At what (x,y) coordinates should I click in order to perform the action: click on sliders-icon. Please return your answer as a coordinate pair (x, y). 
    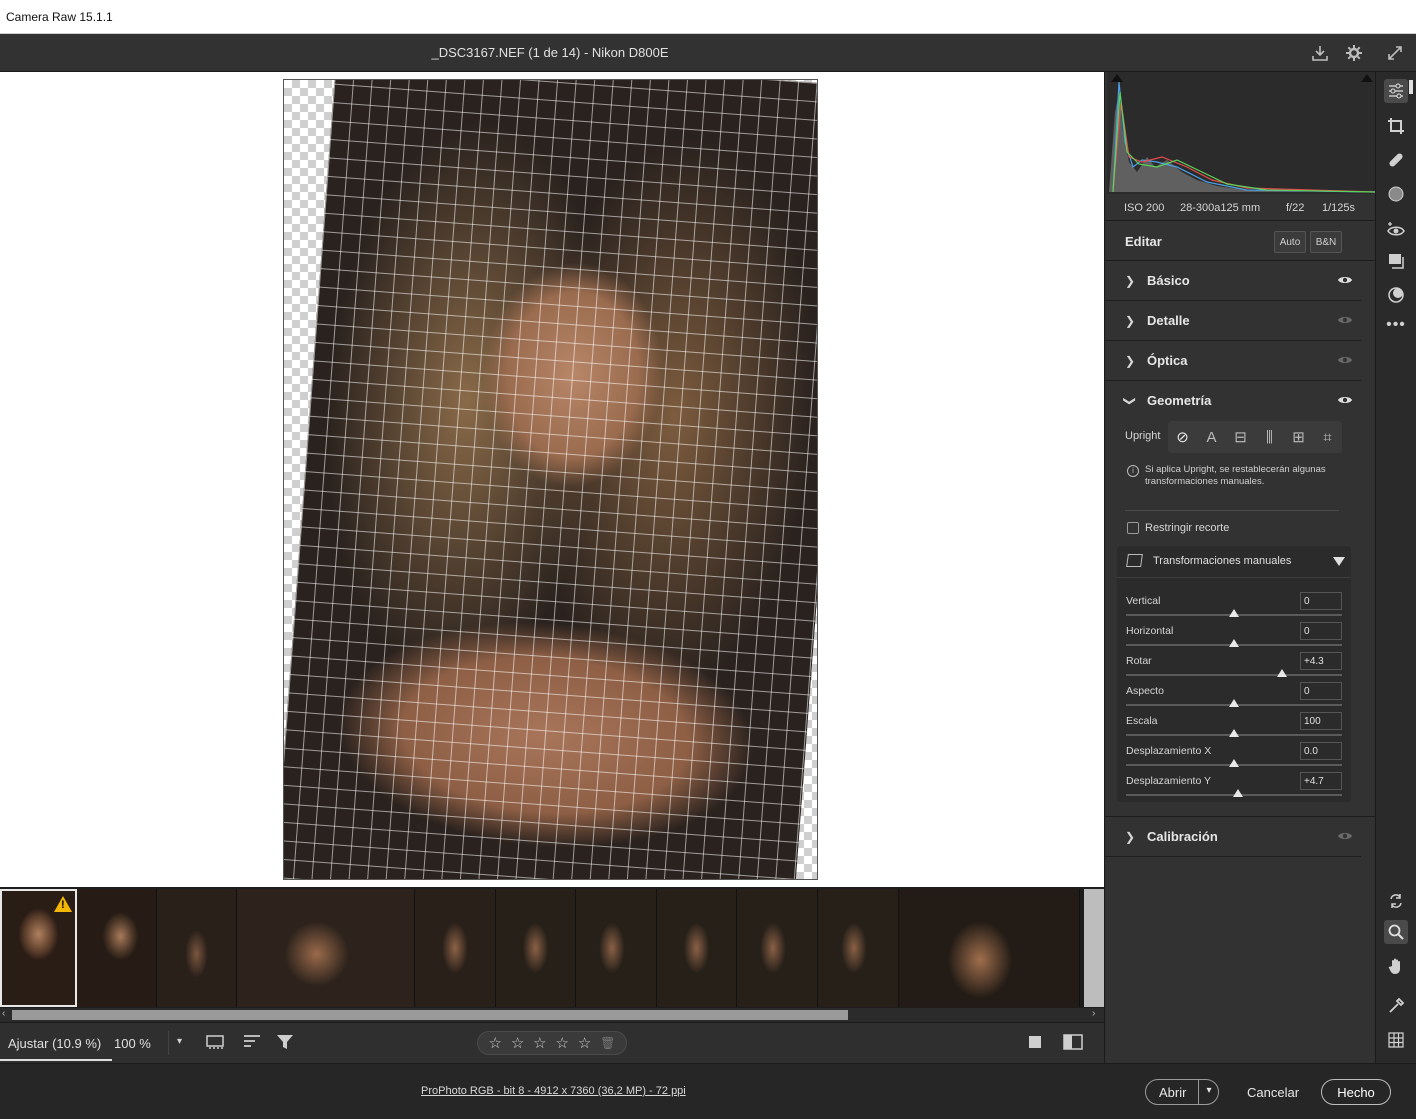
    Looking at the image, I should click on (1396, 91).